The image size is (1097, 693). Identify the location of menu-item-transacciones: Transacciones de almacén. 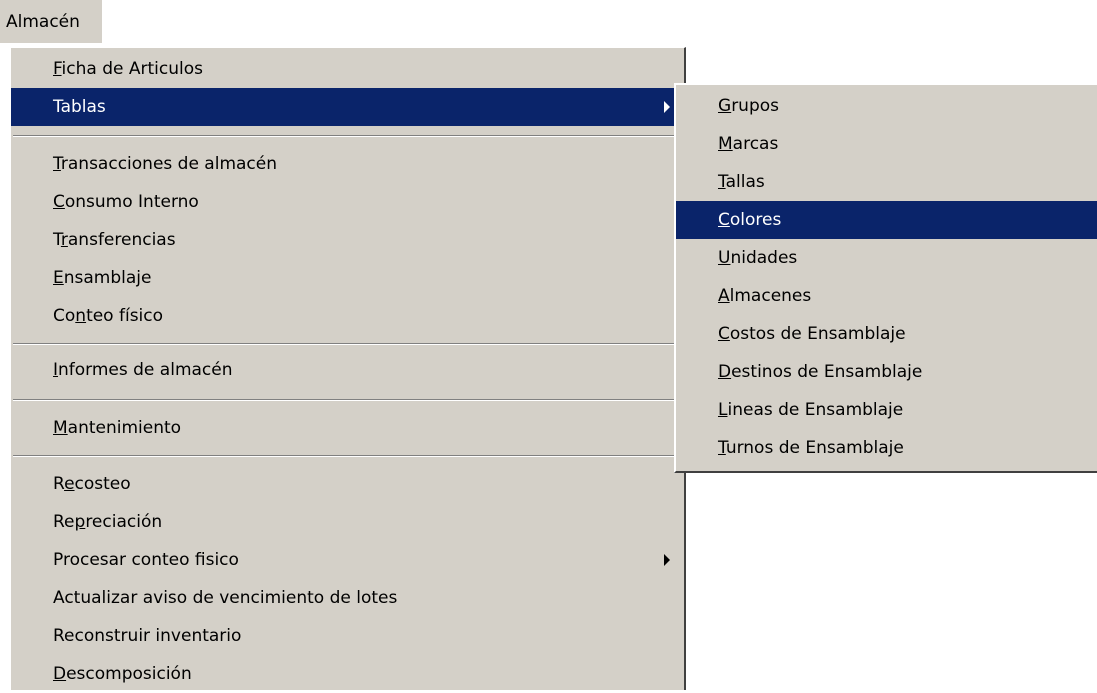
(347, 164).